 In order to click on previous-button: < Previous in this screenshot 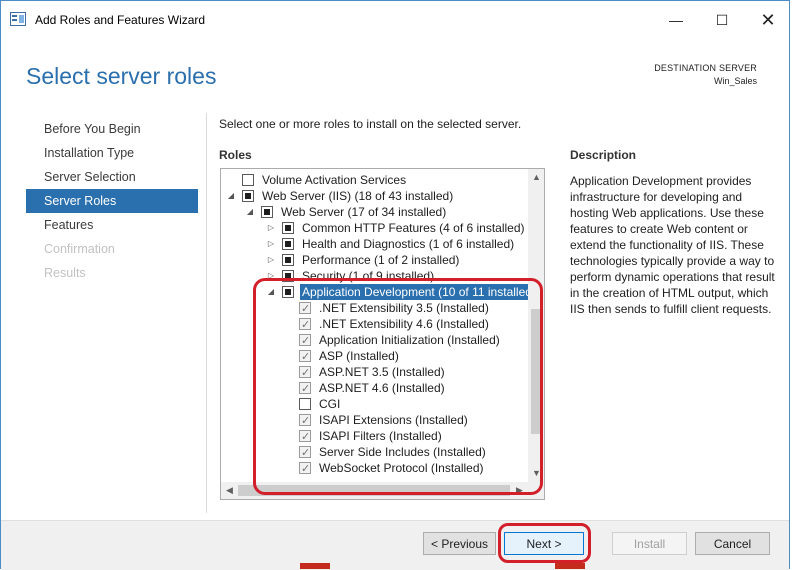, I will do `click(459, 543)`.